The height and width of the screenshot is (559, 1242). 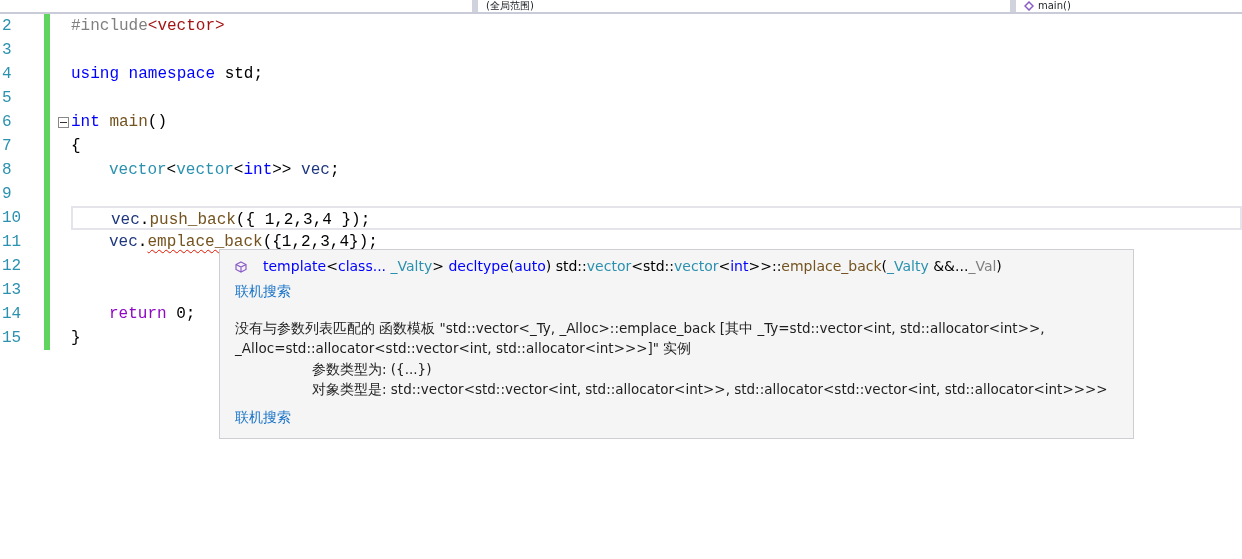 What do you see at coordinates (76, 338) in the screenshot?
I see `code-text: }` at bounding box center [76, 338].